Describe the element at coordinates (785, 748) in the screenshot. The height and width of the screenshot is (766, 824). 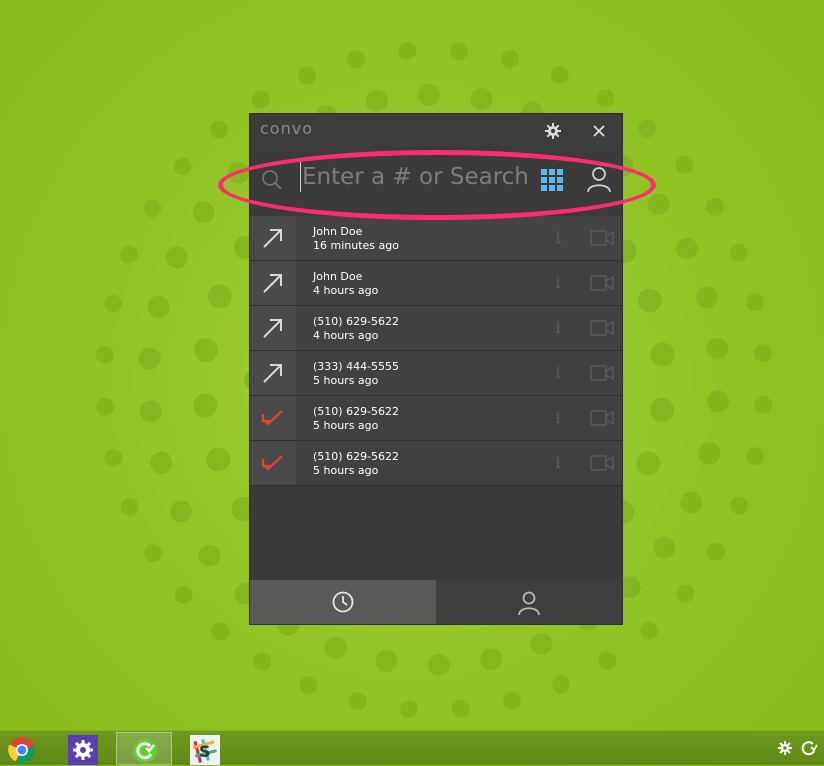
I see `tray-gear-icon` at that location.